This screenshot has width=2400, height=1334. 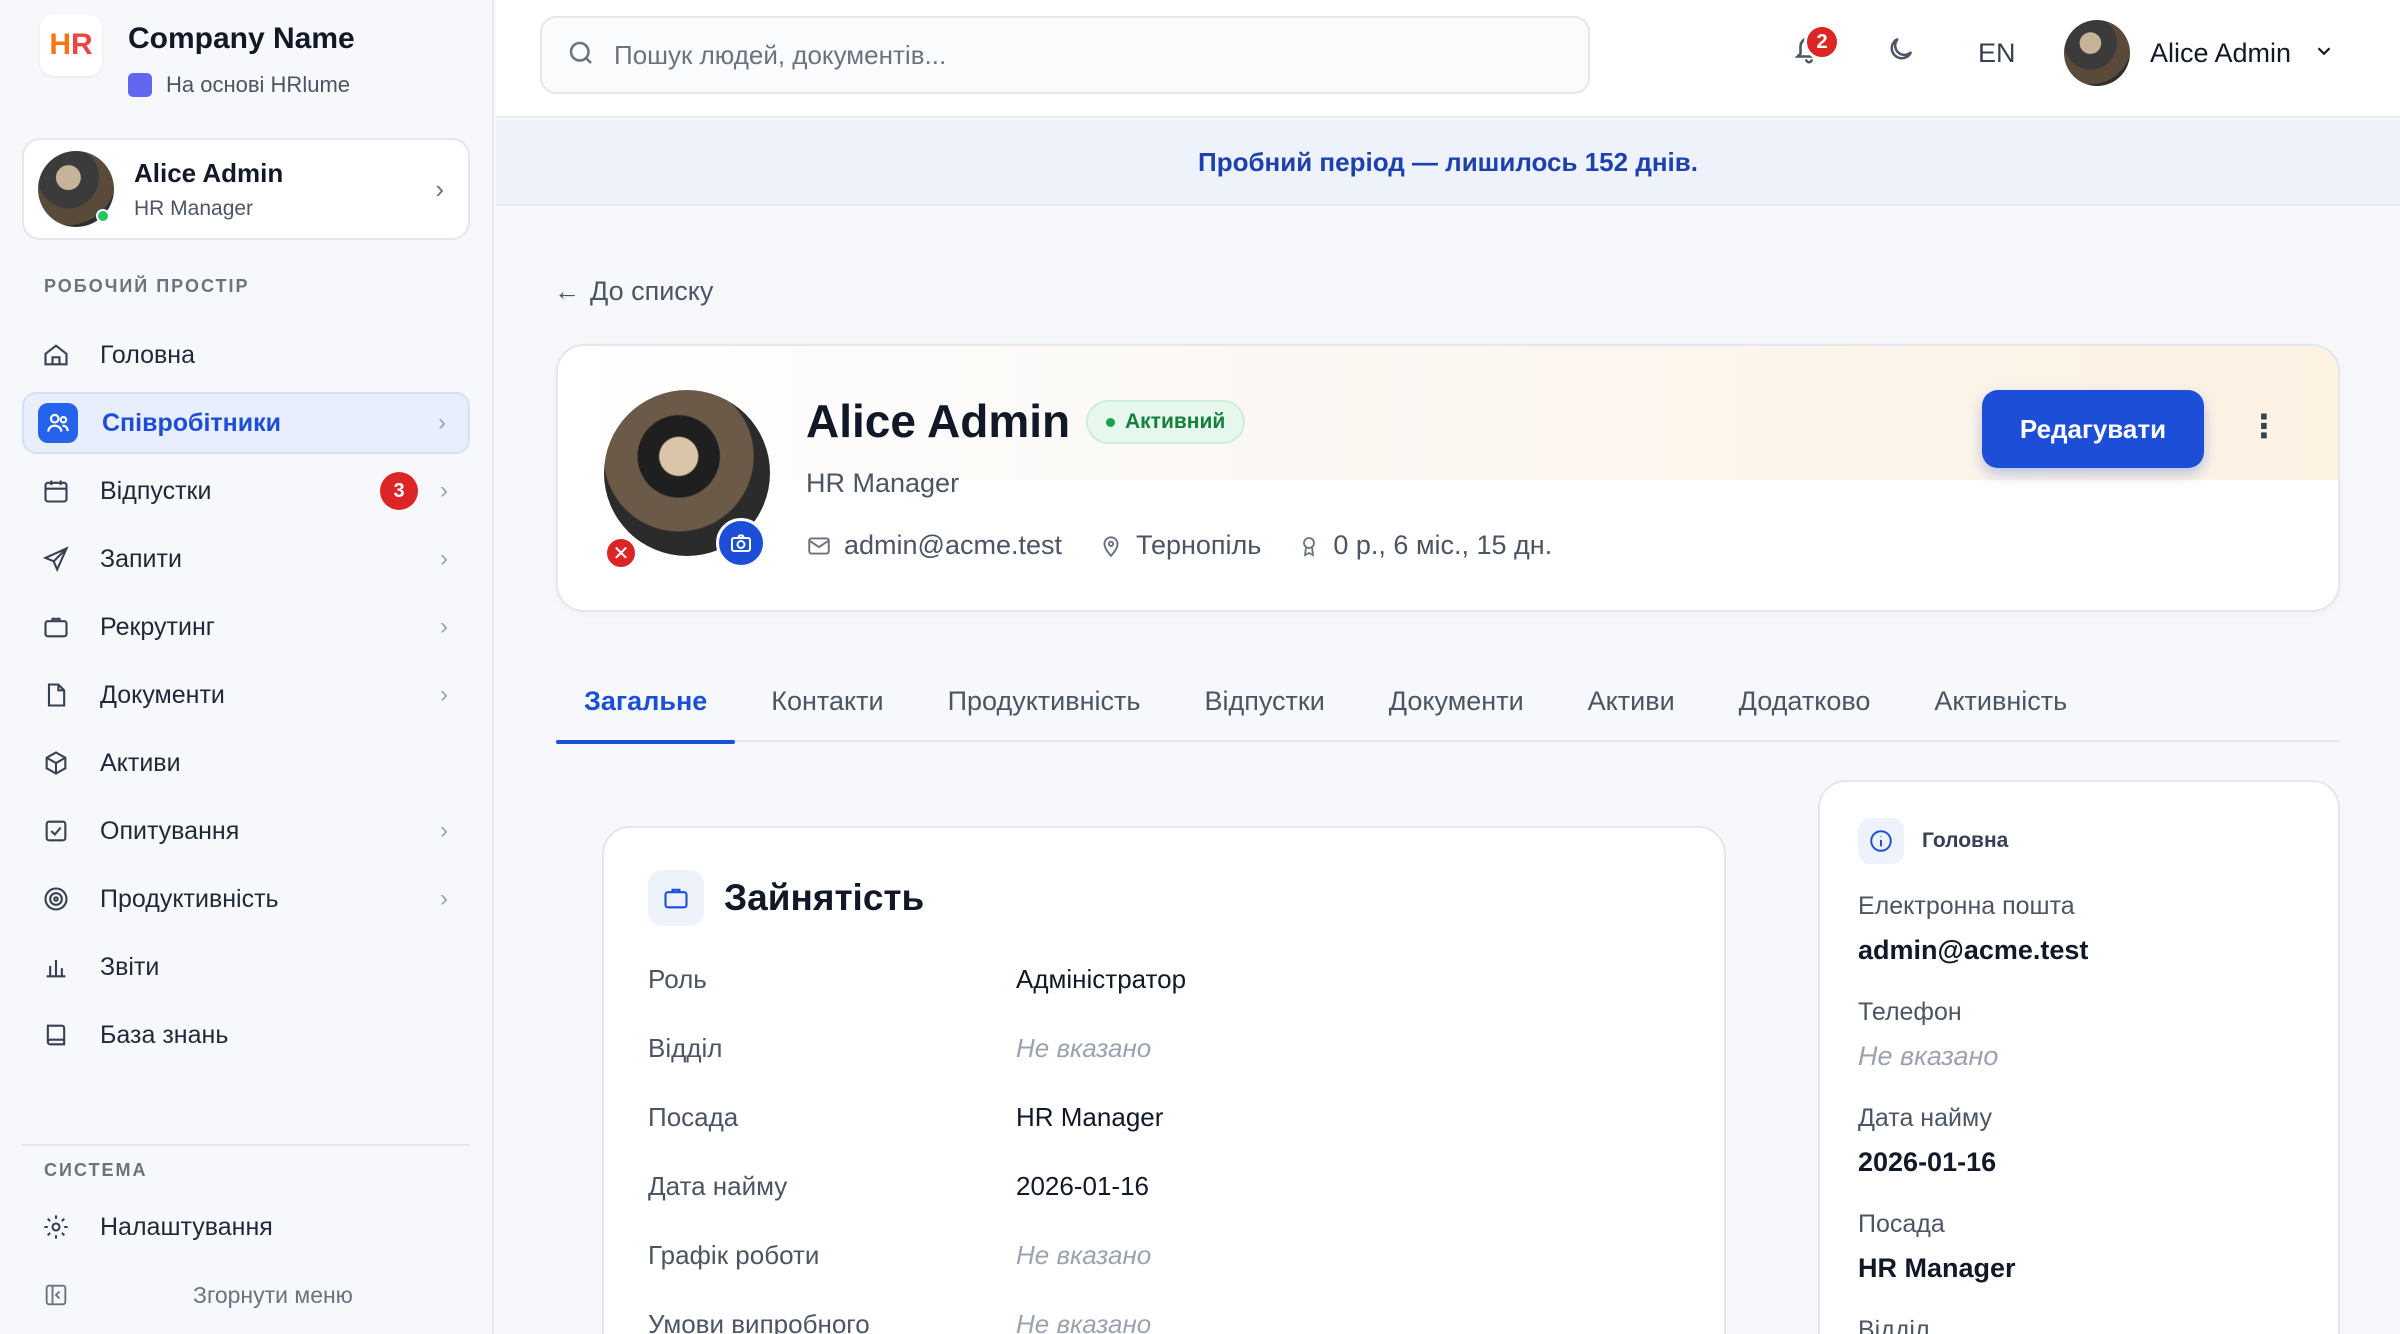 I want to click on vacations-count-badge: 3, so click(x=399, y=491).